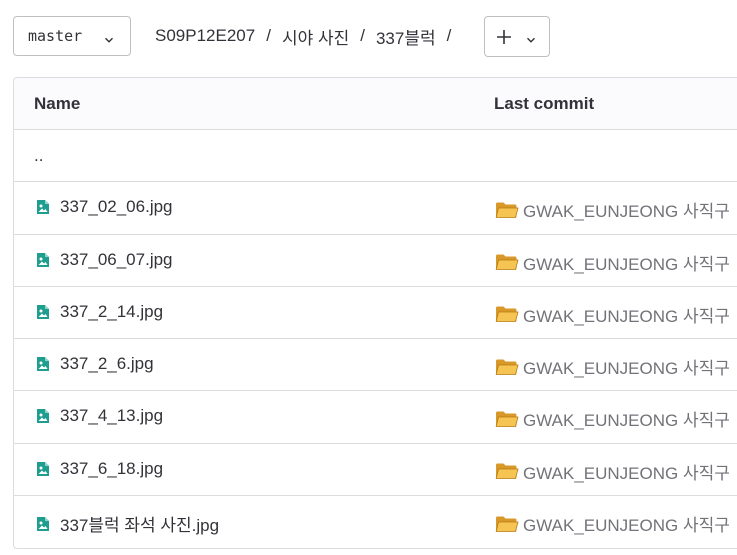 The height and width of the screenshot is (555, 737). I want to click on table-row: 337_2_6.jpg GWAK_EUNJEONG 사직구, so click(375, 365).